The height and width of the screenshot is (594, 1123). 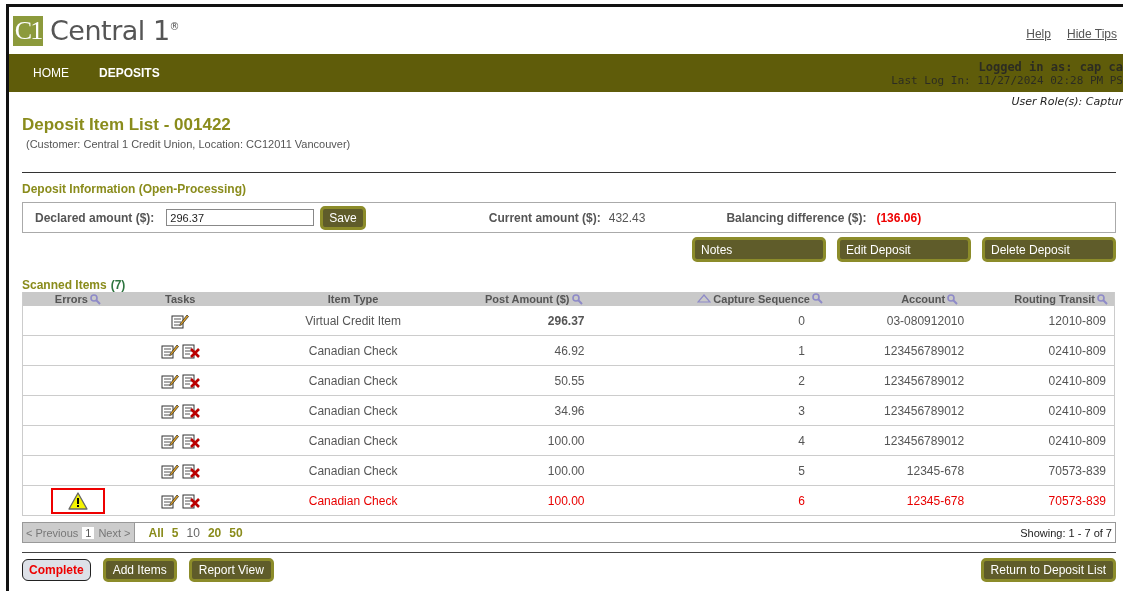 I want to click on action-button: Delete Deposit, so click(x=1049, y=249).